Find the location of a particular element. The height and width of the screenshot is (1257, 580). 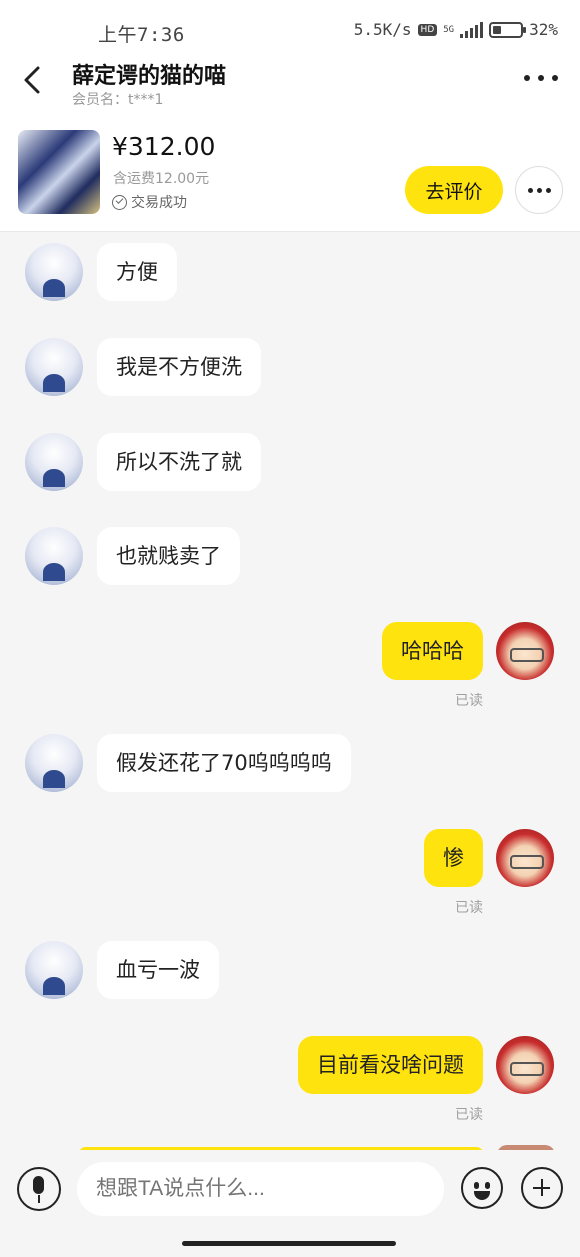

message-bubble-outgoing: 哈哈哈 is located at coordinates (432, 651).